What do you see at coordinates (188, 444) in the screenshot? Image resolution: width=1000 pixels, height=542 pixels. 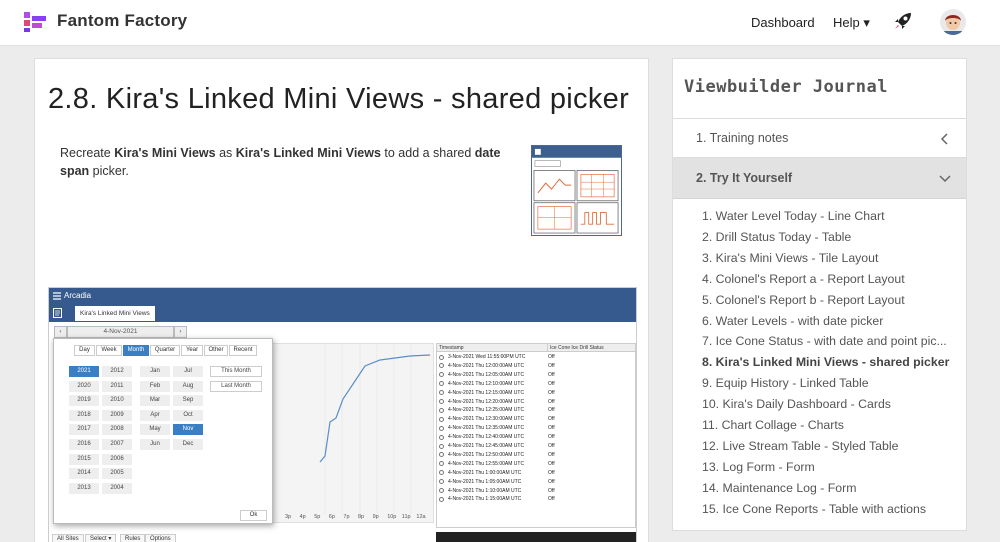 I see `month-option-dec: Dec` at bounding box center [188, 444].